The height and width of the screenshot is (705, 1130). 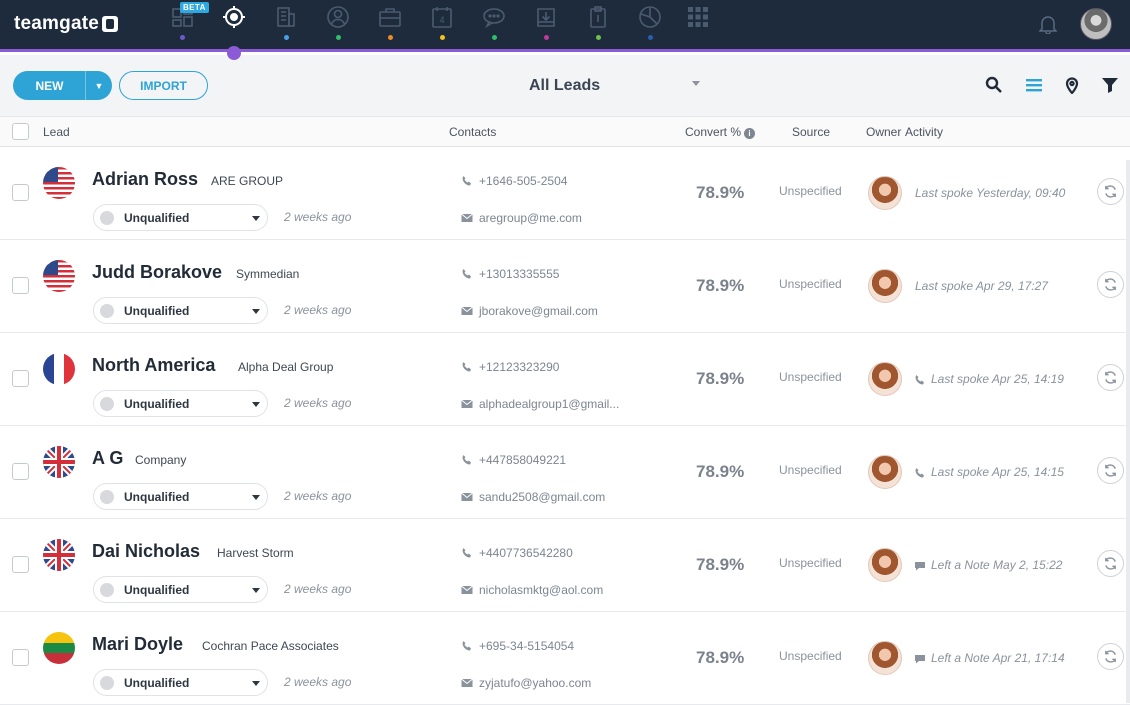 I want to click on lead-company: Cochran Pace Associates, so click(x=270, y=646).